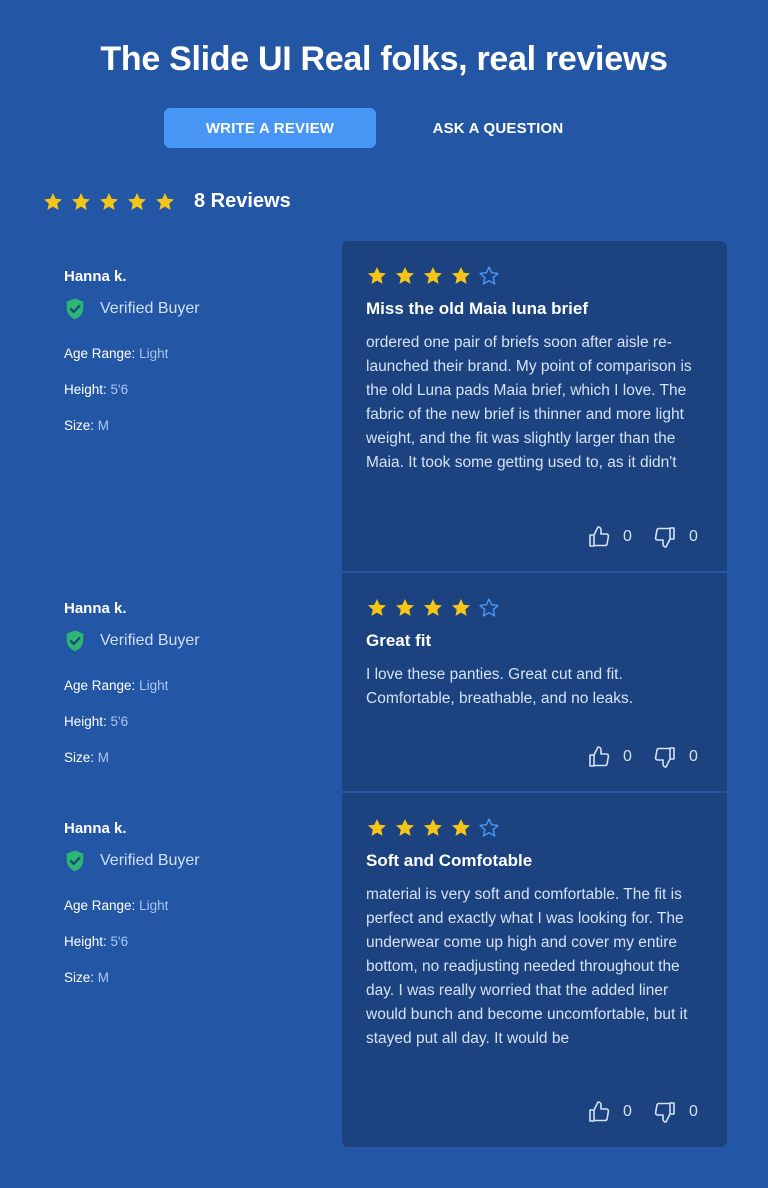 Image resolution: width=768 pixels, height=1188 pixels. I want to click on review-count: 8 Reviews, so click(242, 201).